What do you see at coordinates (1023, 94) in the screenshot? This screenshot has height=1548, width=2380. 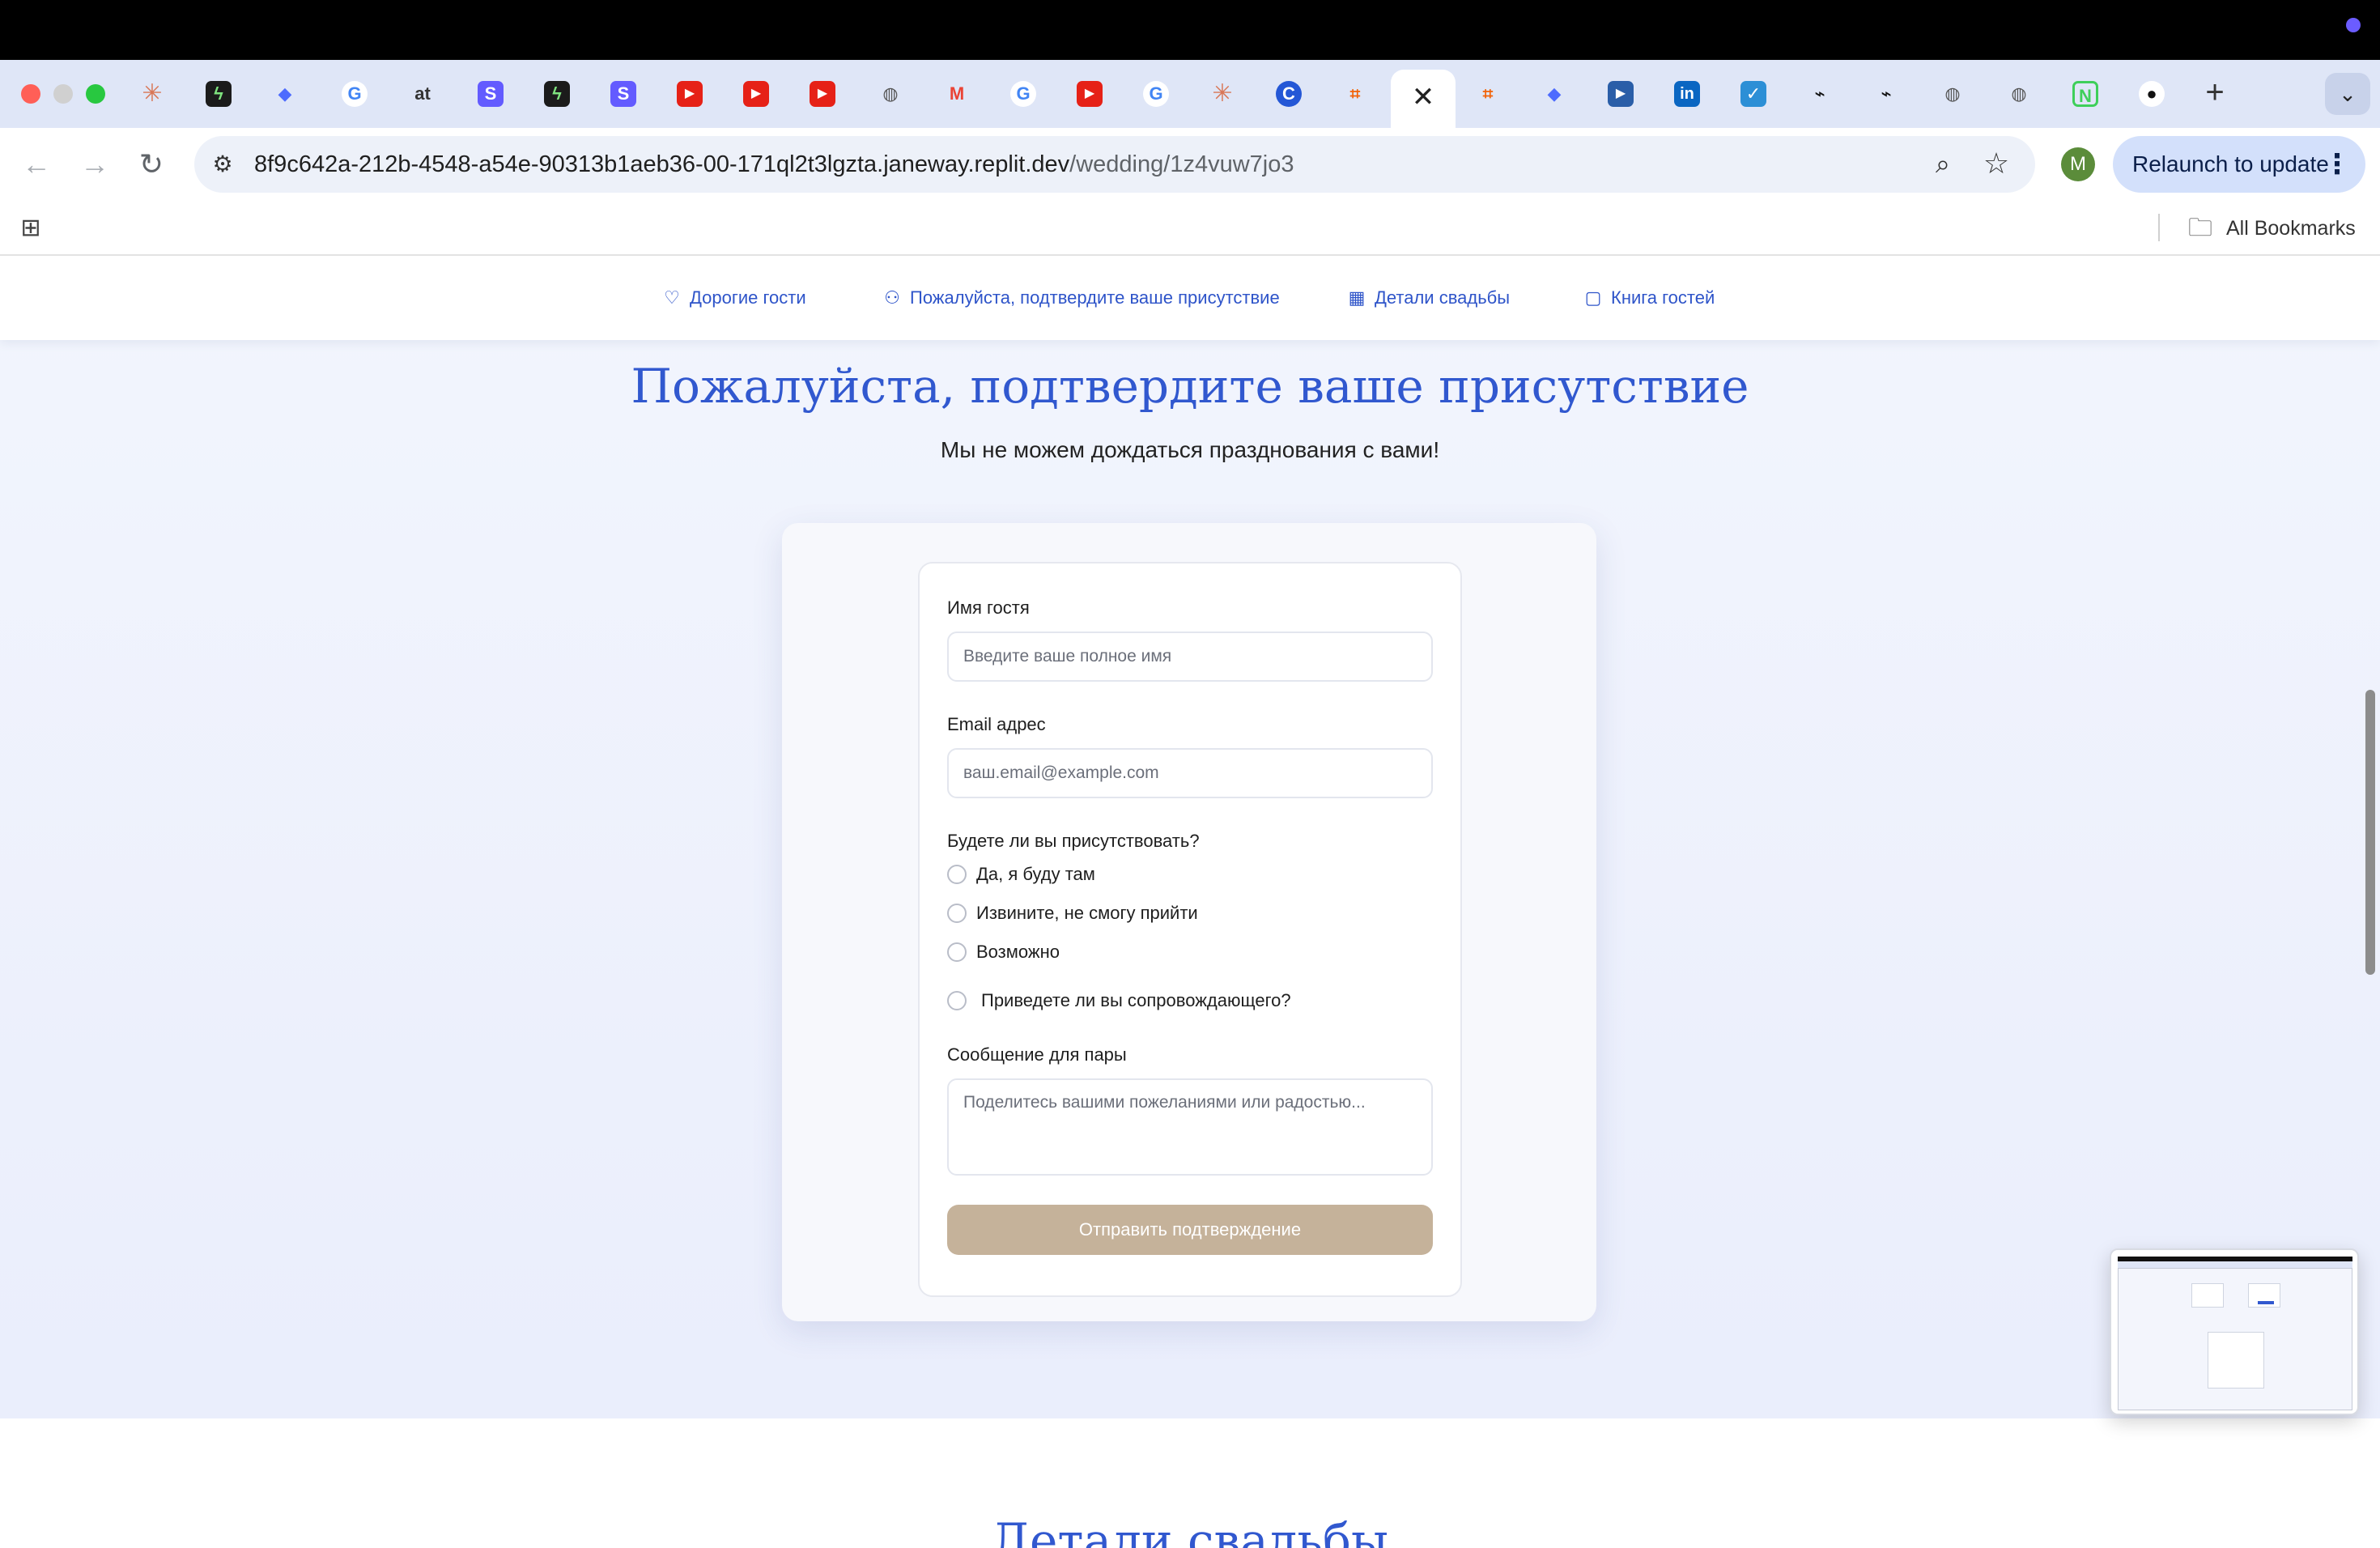 I see `tab-google-icon-2: G` at bounding box center [1023, 94].